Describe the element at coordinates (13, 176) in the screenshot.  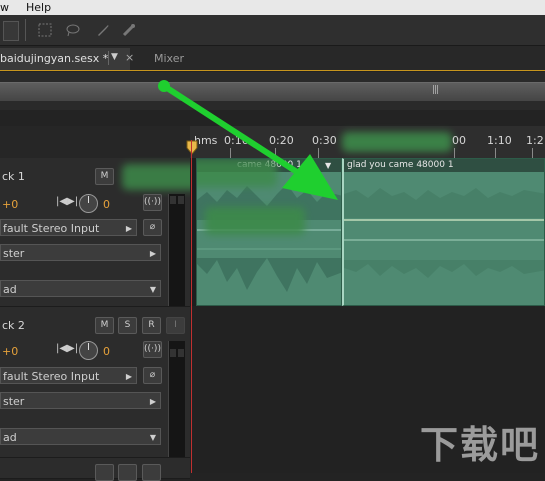
I see `track-name: ck 1` at that location.